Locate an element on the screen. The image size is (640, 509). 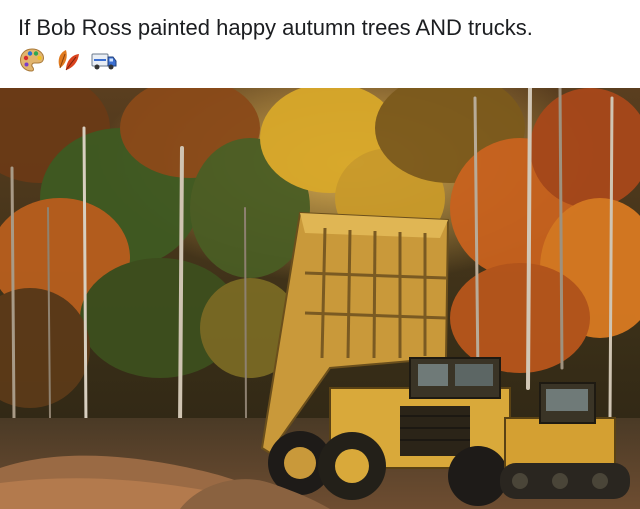
truck-icon is located at coordinates (104, 61).